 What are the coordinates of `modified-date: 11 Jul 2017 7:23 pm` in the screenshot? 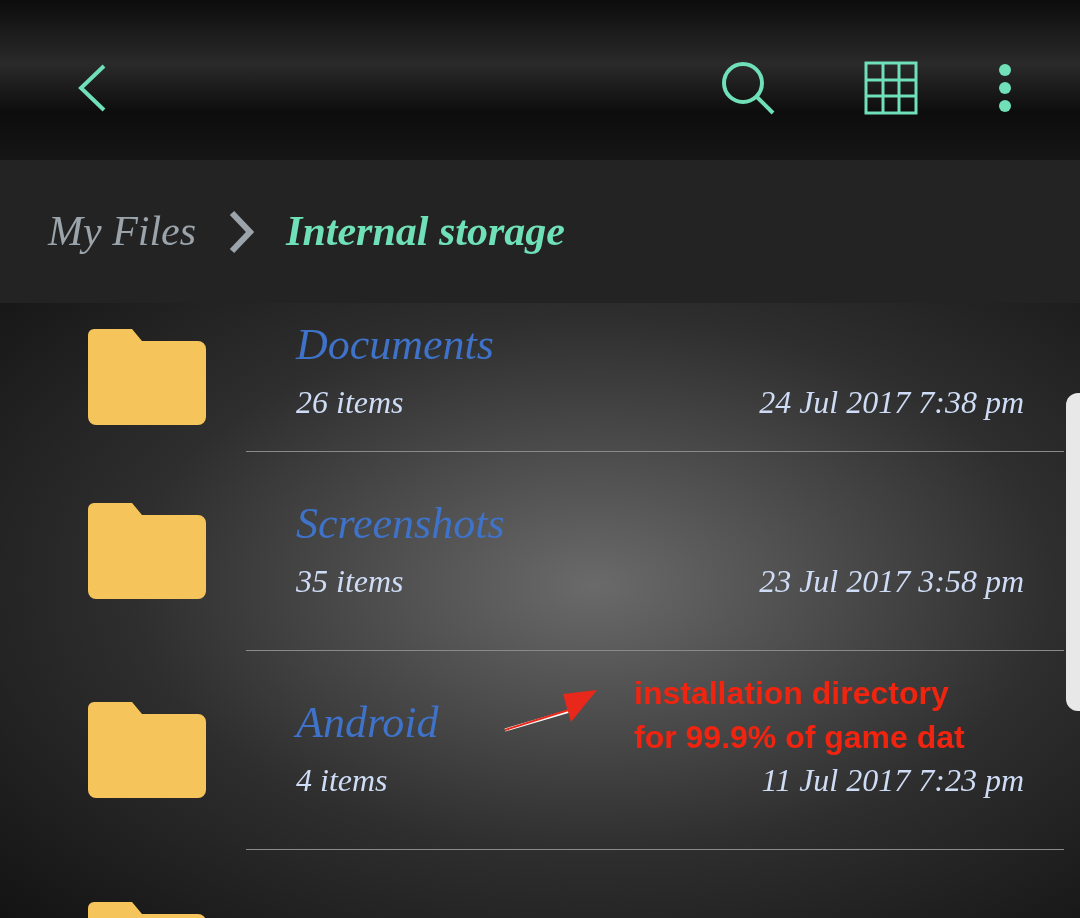 It's located at (892, 780).